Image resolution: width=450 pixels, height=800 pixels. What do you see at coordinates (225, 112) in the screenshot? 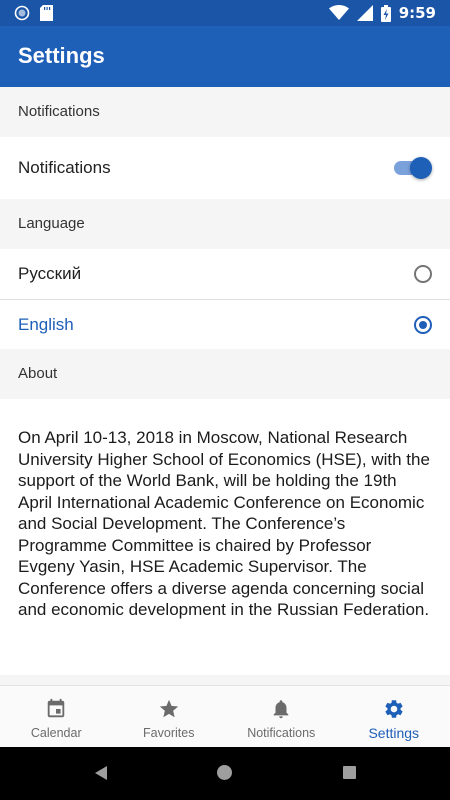
I see `section-header-notifications: Notifications` at bounding box center [225, 112].